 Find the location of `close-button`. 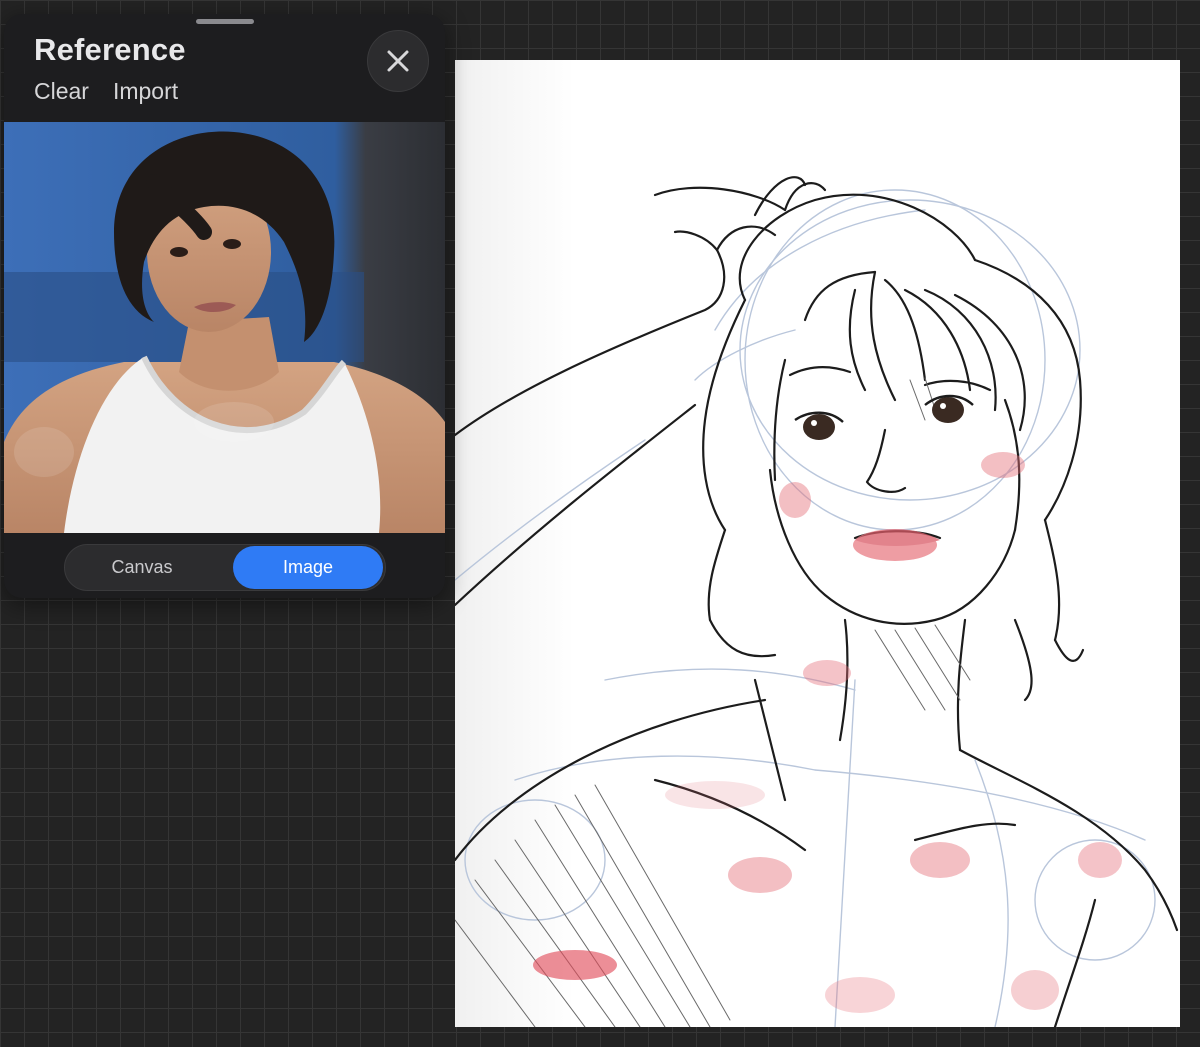

close-button is located at coordinates (398, 61).